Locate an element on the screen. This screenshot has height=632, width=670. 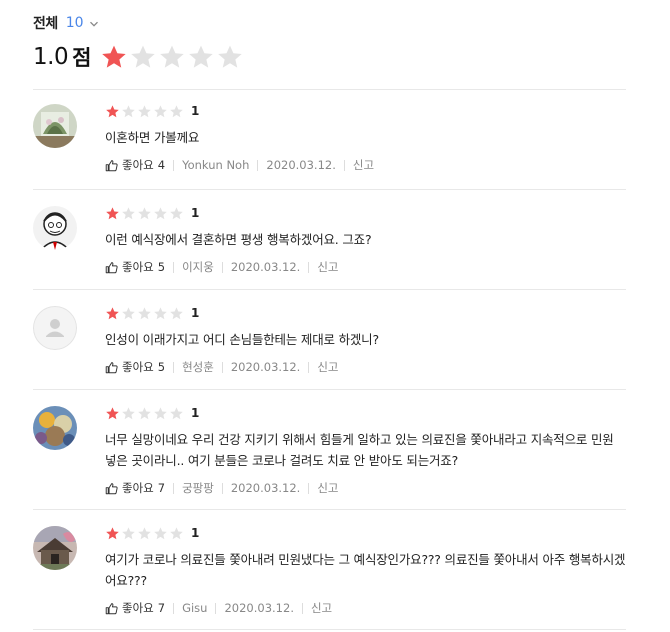
like-count: 4 is located at coordinates (161, 165).